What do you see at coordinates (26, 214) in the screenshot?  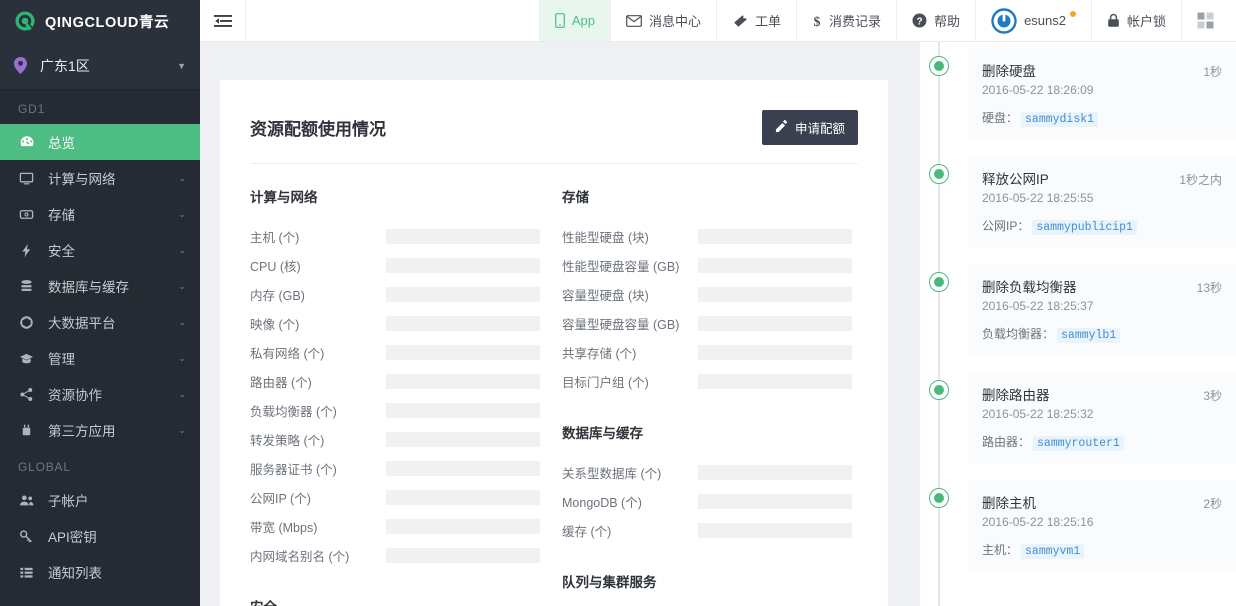 I see `disk-icon` at bounding box center [26, 214].